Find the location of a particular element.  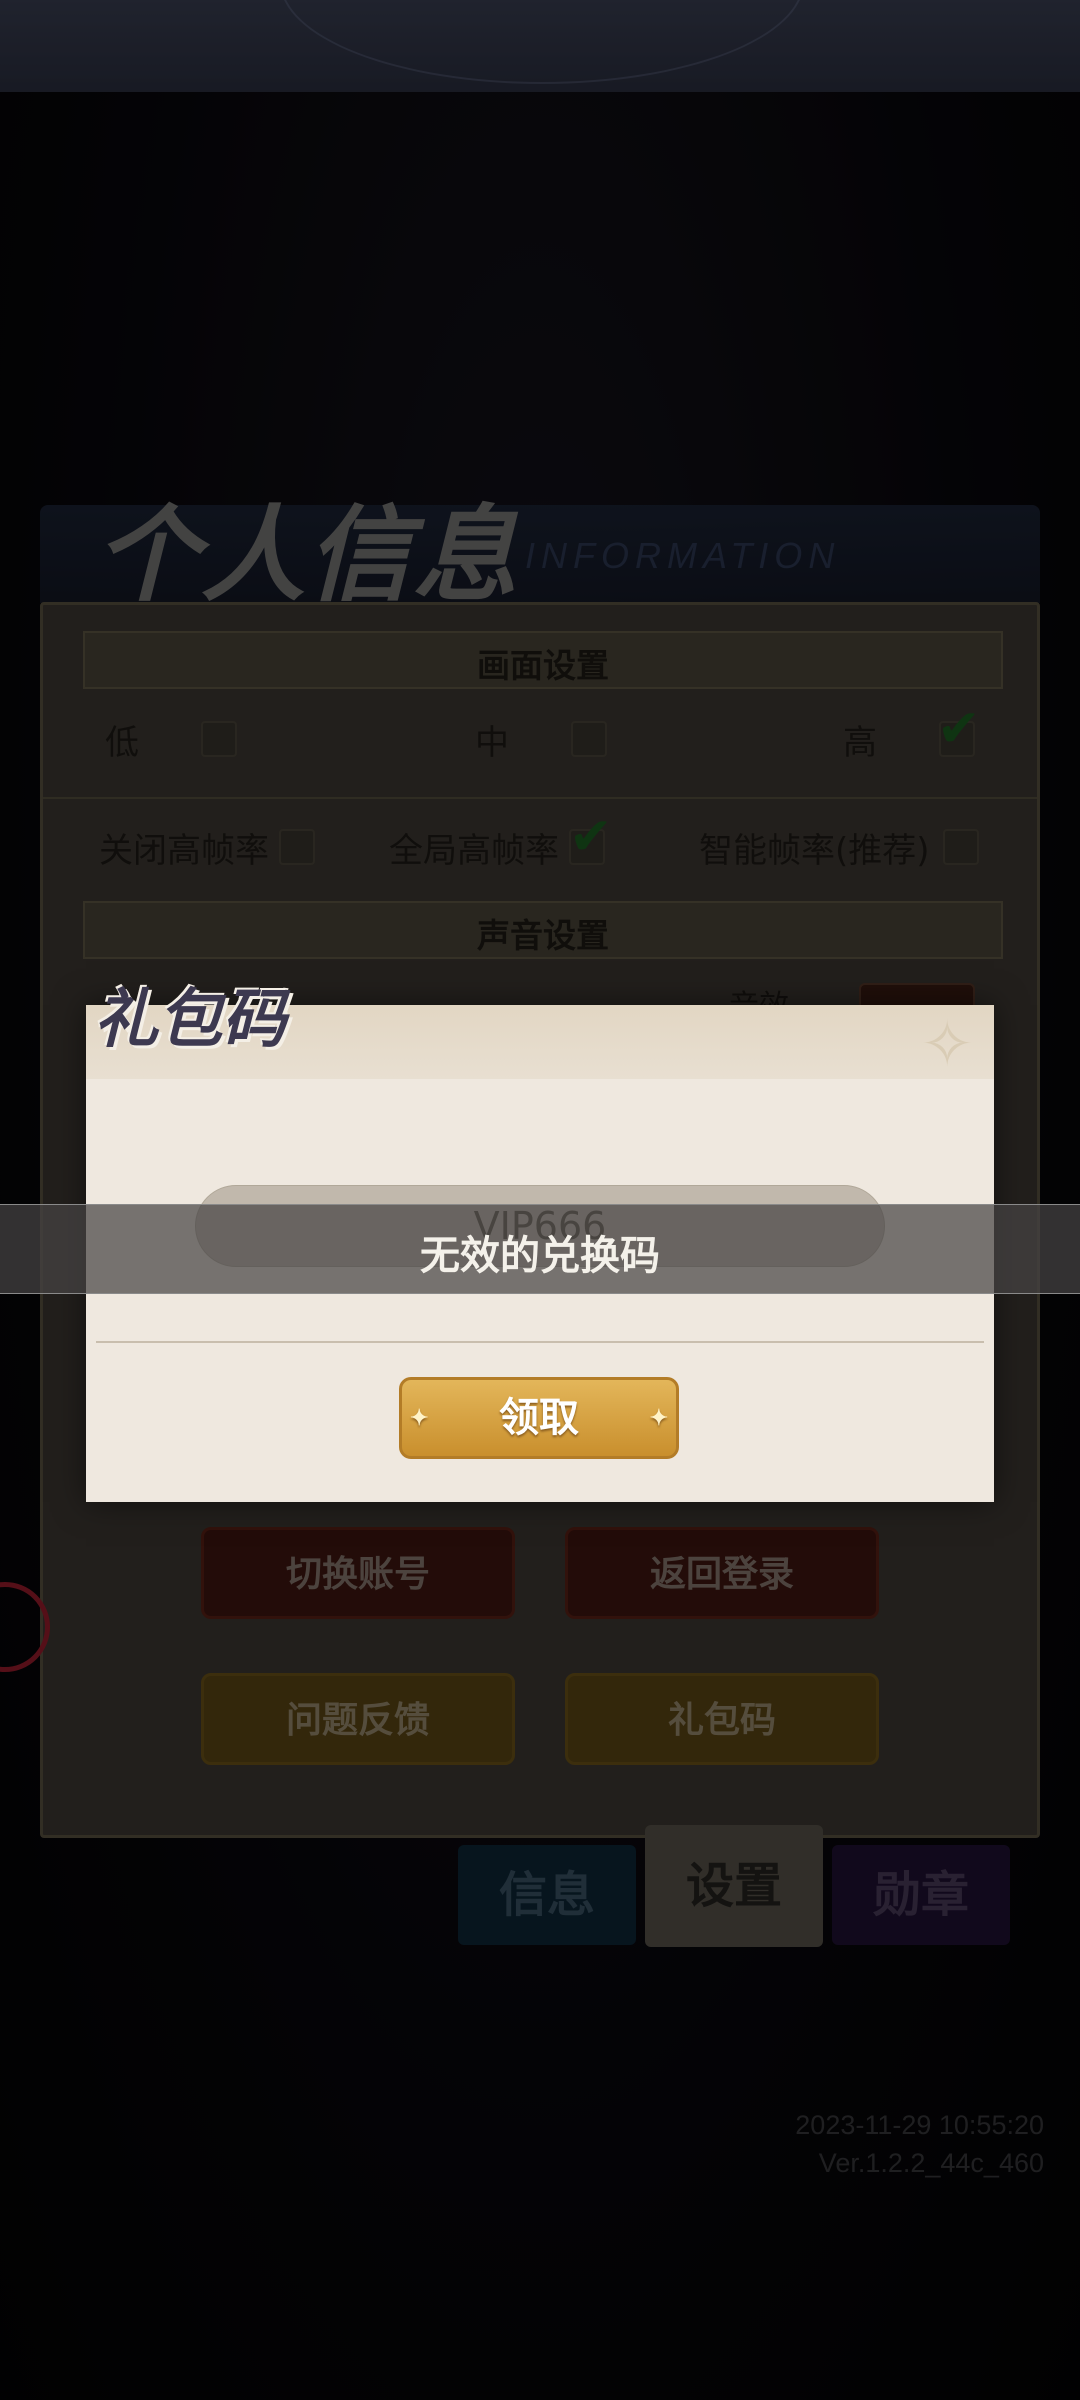

claim-button: ✦ 领取 ✦ is located at coordinates (539, 1418).